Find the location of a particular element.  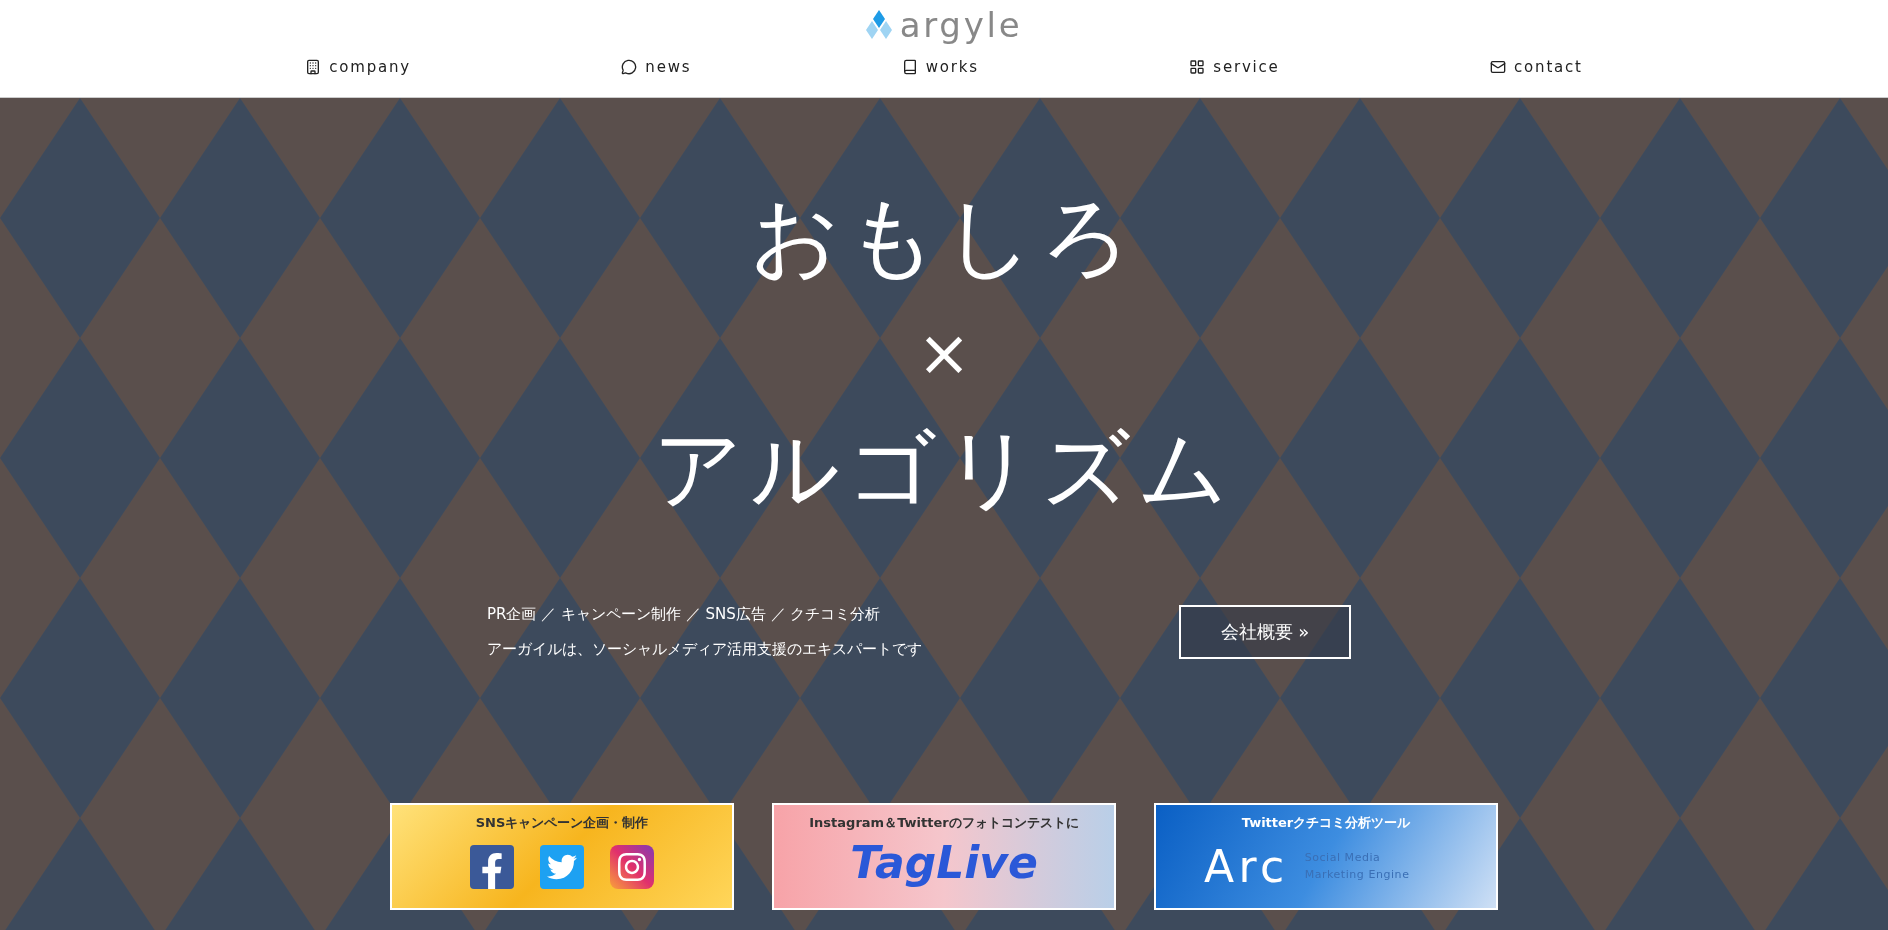

nav-link: contact is located at coordinates (1536, 67).